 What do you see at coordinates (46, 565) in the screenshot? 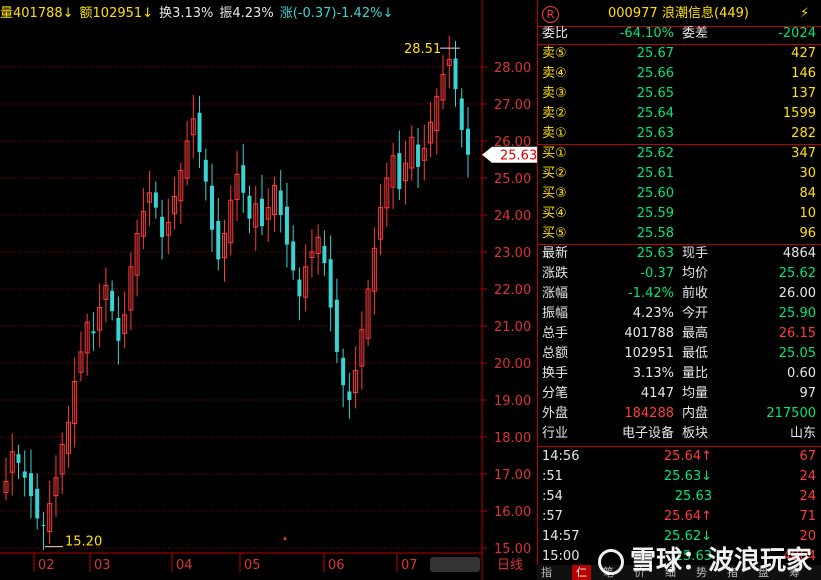
I see `x-tick-label: 02` at bounding box center [46, 565].